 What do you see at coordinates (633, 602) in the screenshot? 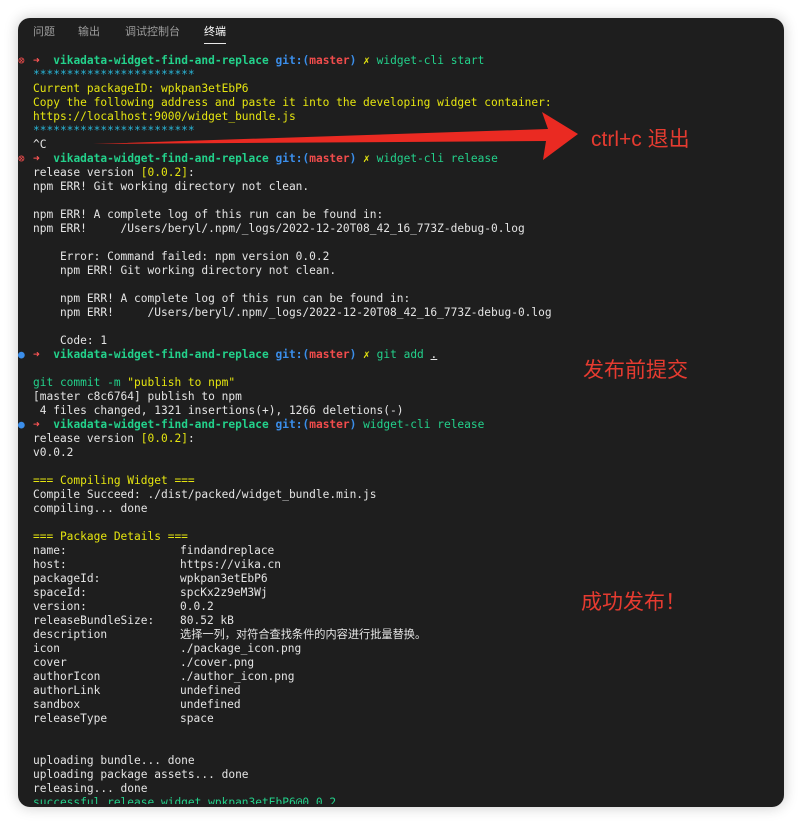
I see `annotation-success: 成功发布！` at bounding box center [633, 602].